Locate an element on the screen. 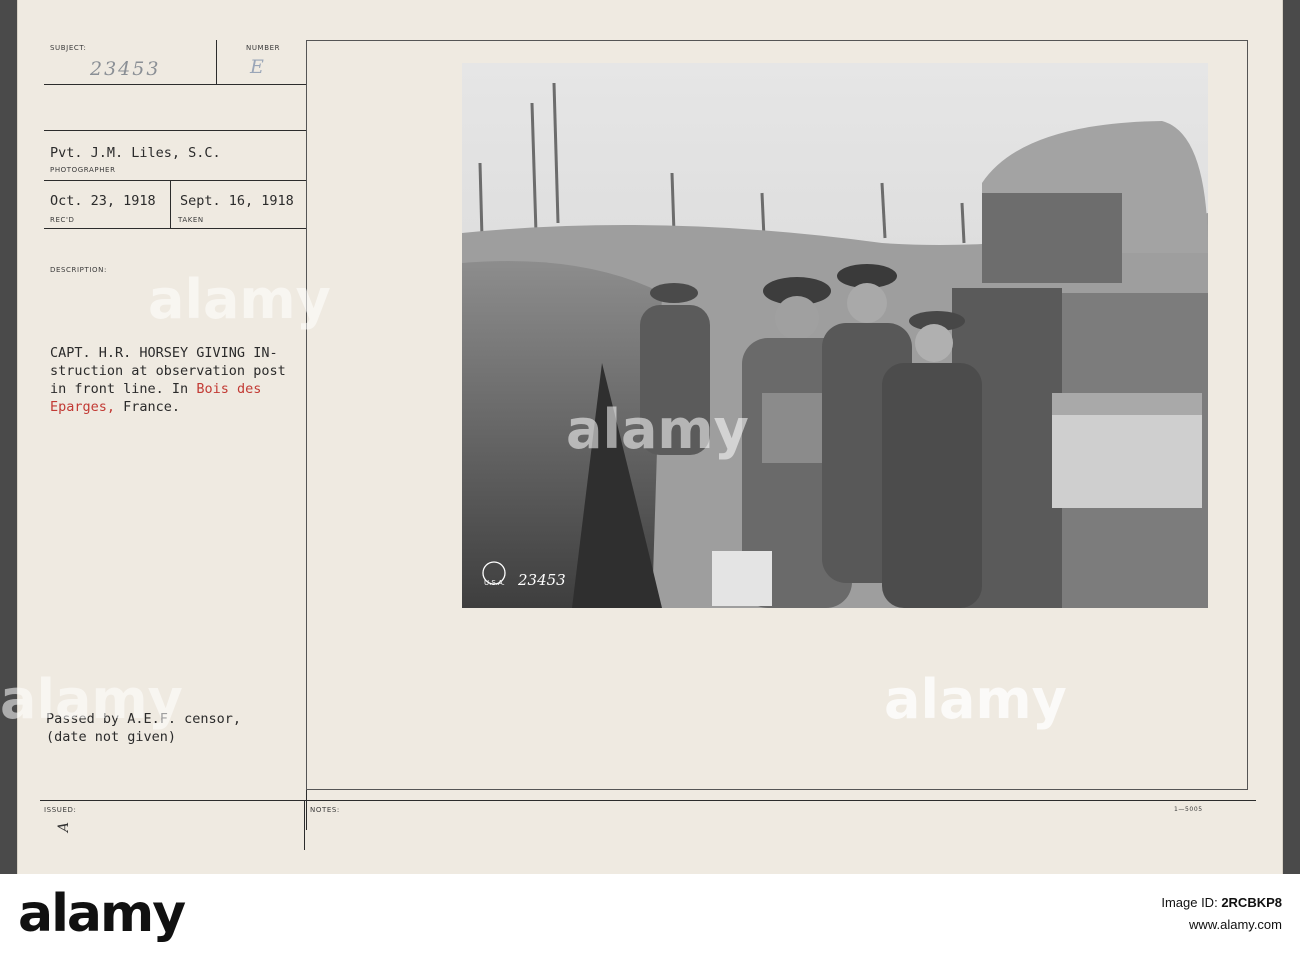  subject-label: SUBJECT: is located at coordinates (68, 48).